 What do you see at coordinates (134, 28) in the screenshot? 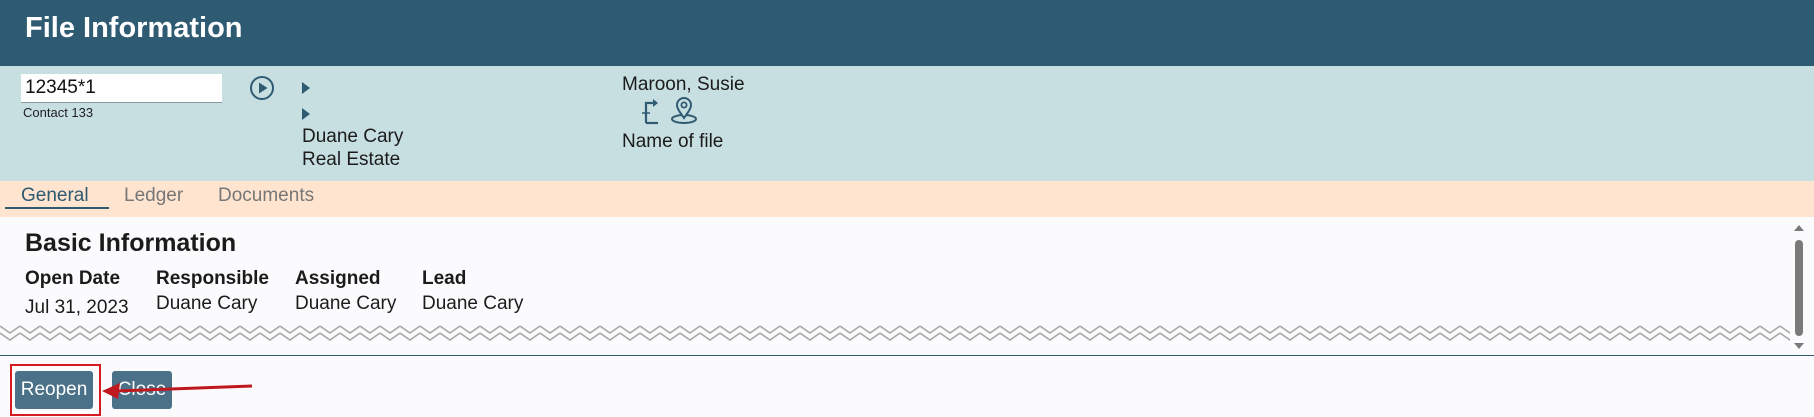
I see `page-title: File Information` at bounding box center [134, 28].